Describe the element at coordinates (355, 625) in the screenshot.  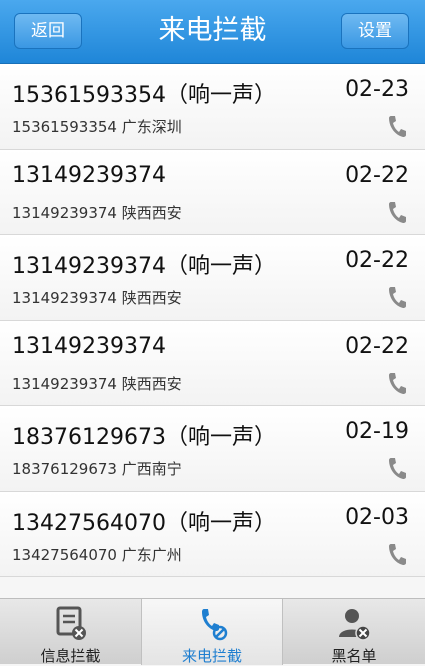
I see `blacklist-user-icon` at that location.